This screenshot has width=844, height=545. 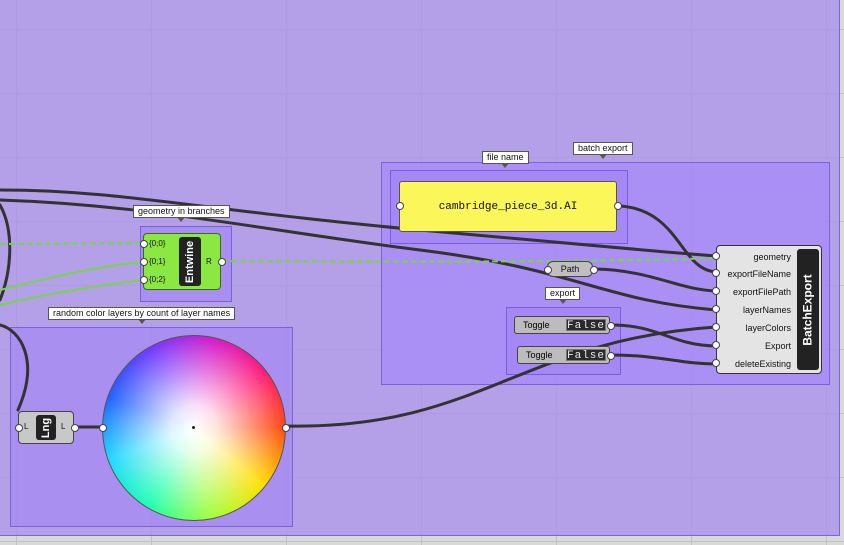 What do you see at coordinates (772, 257) in the screenshot?
I see `param-geometry: geometry` at bounding box center [772, 257].